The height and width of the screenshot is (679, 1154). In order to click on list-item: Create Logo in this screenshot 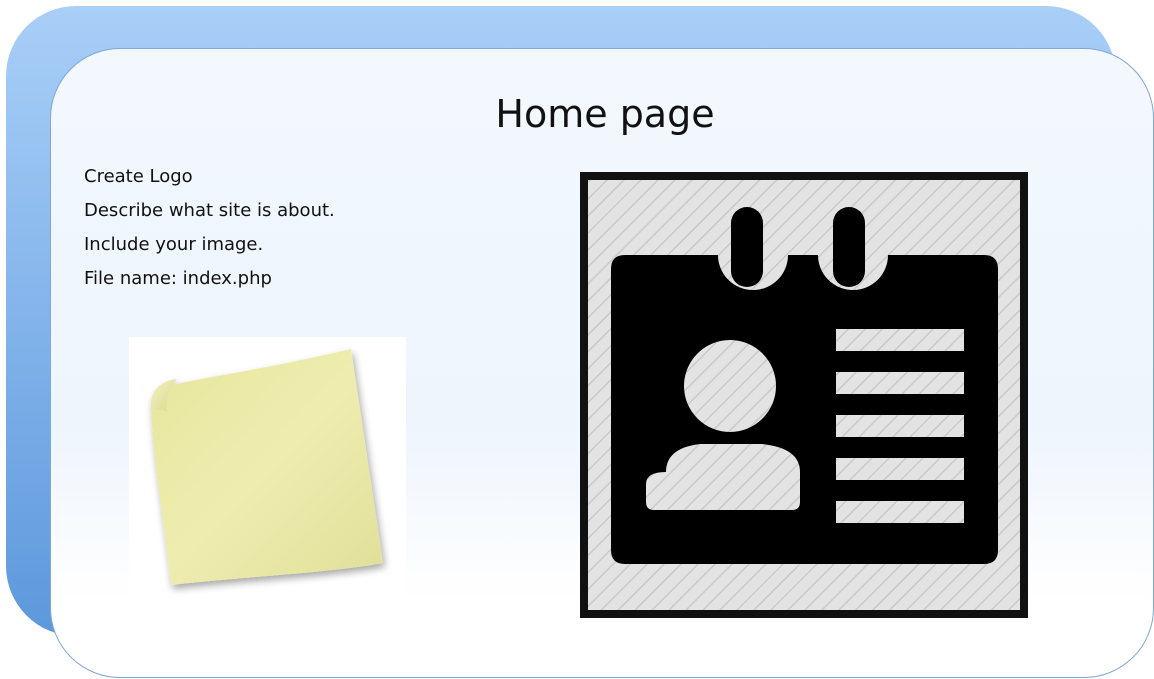, I will do `click(138, 176)`.